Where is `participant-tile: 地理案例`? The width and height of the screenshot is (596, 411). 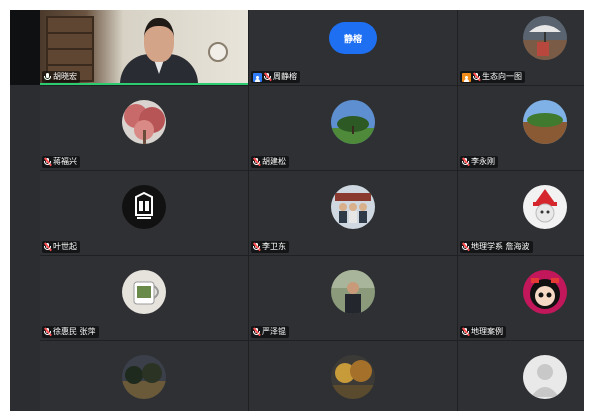 participant-tile: 地理案例 is located at coordinates (521, 298).